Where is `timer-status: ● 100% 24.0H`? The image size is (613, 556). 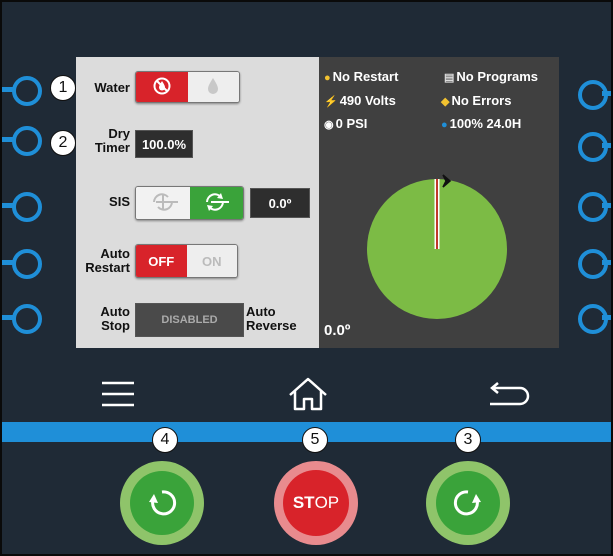 timer-status: ● 100% 24.0H is located at coordinates (481, 123).